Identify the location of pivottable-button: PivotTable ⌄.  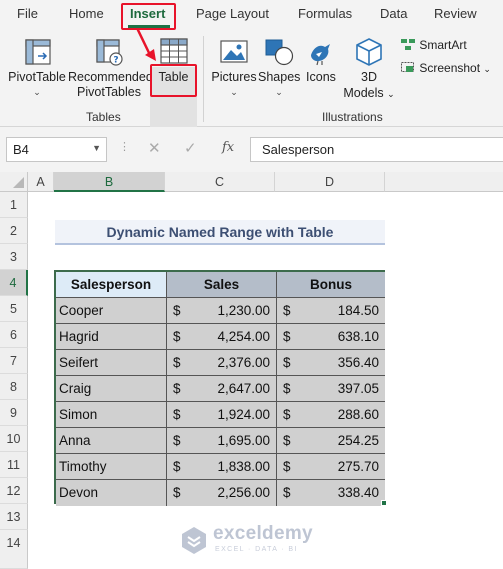
(37, 67).